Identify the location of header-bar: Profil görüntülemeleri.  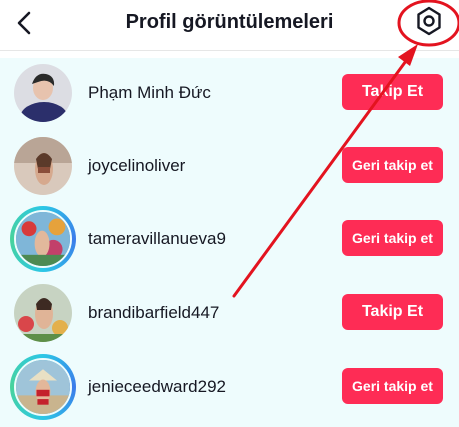
(229, 25).